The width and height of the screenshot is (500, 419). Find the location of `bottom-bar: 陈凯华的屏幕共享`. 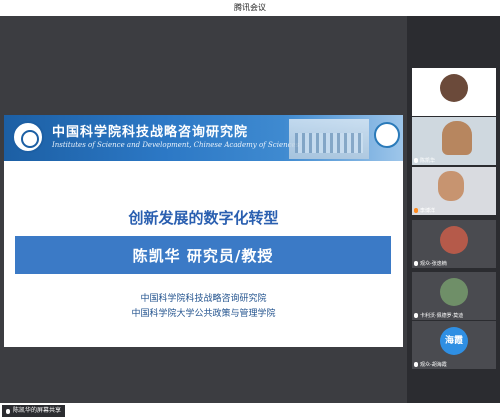

bottom-bar: 陈凯华的屏幕共享 is located at coordinates (250, 411).